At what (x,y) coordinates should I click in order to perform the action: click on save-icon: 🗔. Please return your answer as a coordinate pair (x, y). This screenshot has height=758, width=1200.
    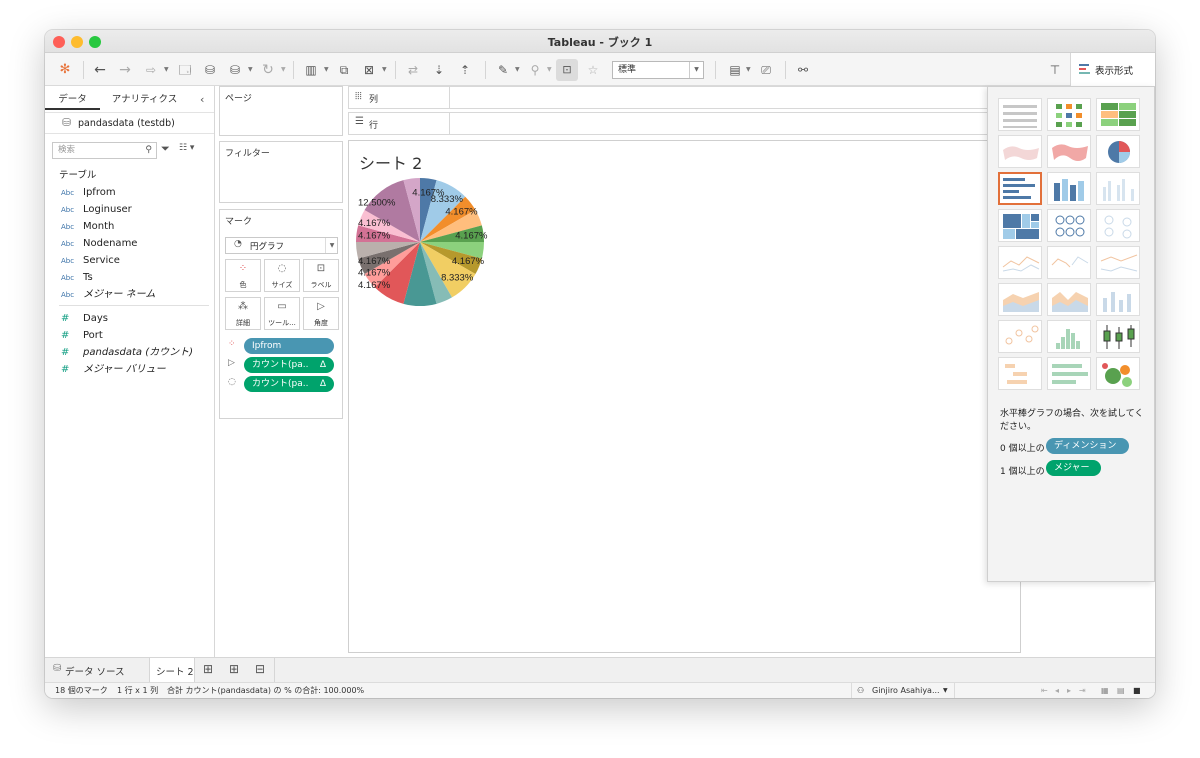
    Looking at the image, I should click on (185, 70).